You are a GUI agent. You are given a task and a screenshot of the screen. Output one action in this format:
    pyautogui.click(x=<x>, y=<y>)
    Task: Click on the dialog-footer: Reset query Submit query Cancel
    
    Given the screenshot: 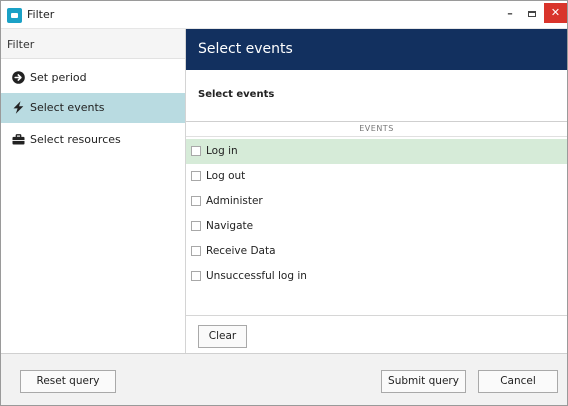 What is the action you would take?
    pyautogui.click(x=284, y=379)
    